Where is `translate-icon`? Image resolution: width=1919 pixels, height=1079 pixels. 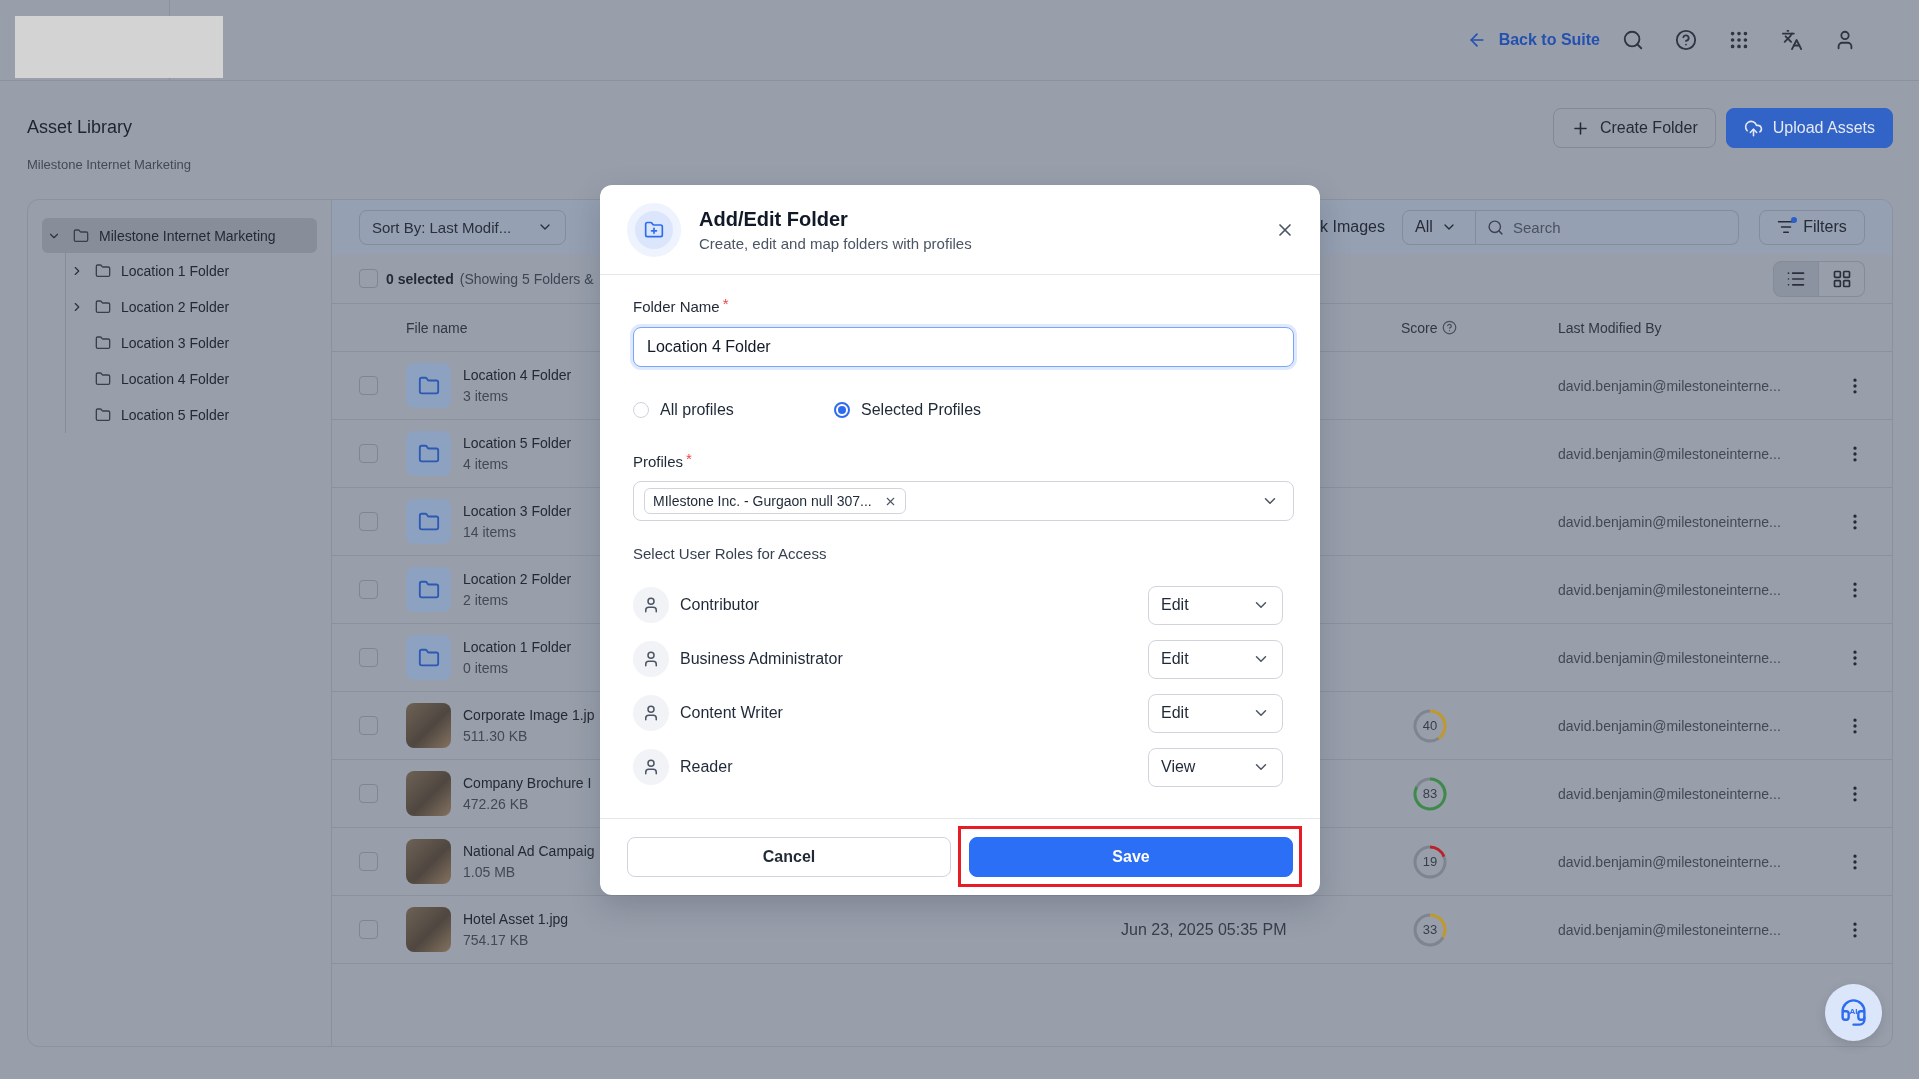
translate-icon is located at coordinates (1792, 40).